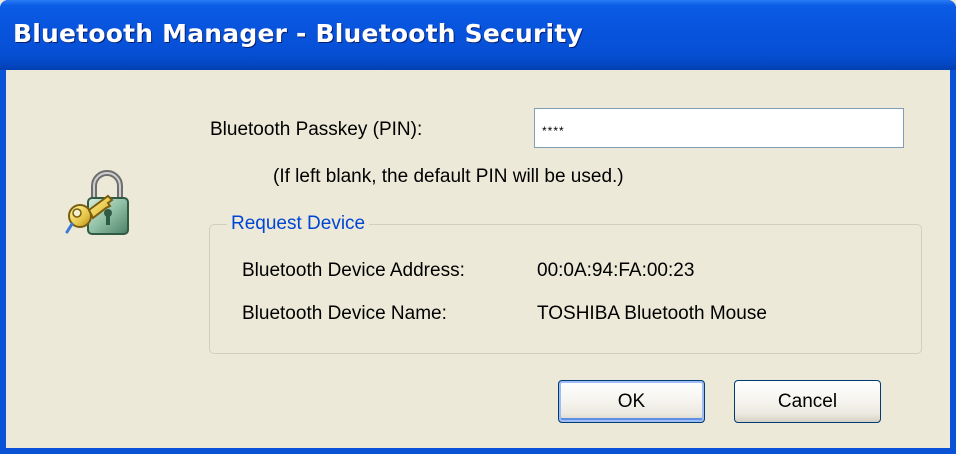 The image size is (956, 454). I want to click on passkey-input, so click(719, 128).